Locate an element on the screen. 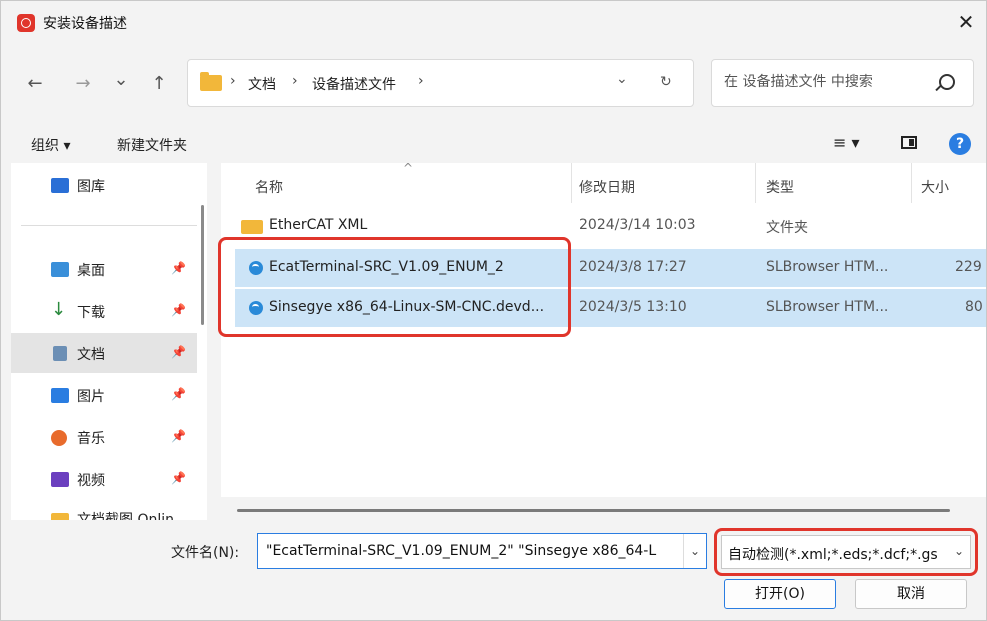 This screenshot has height=621, width=987. breadcrumb-device-descriptions: 设备描述文件 is located at coordinates (354, 84).